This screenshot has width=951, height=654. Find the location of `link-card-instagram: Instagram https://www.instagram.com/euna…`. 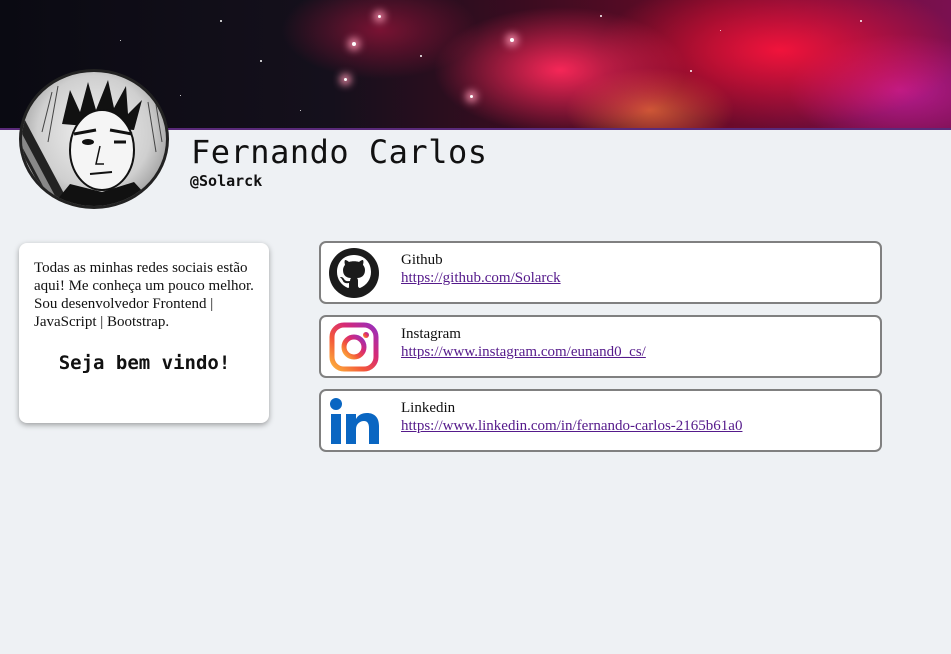

link-card-instagram: Instagram https://www.instagram.com/euna… is located at coordinates (600, 346).